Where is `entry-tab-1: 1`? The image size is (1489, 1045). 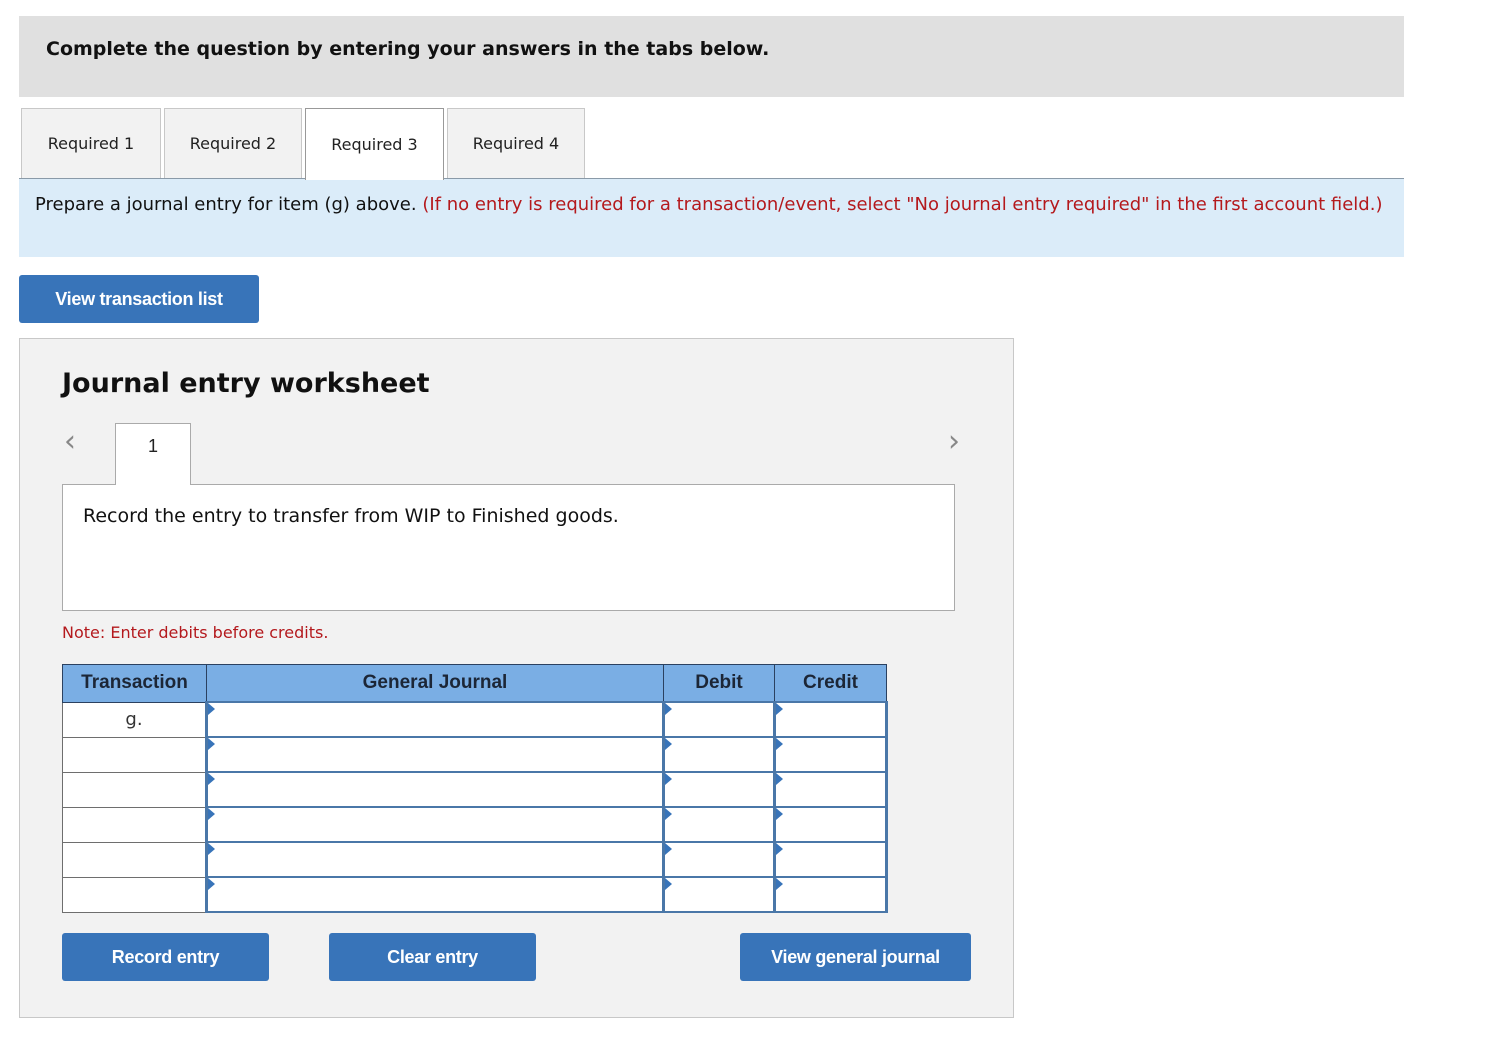 entry-tab-1: 1 is located at coordinates (153, 454).